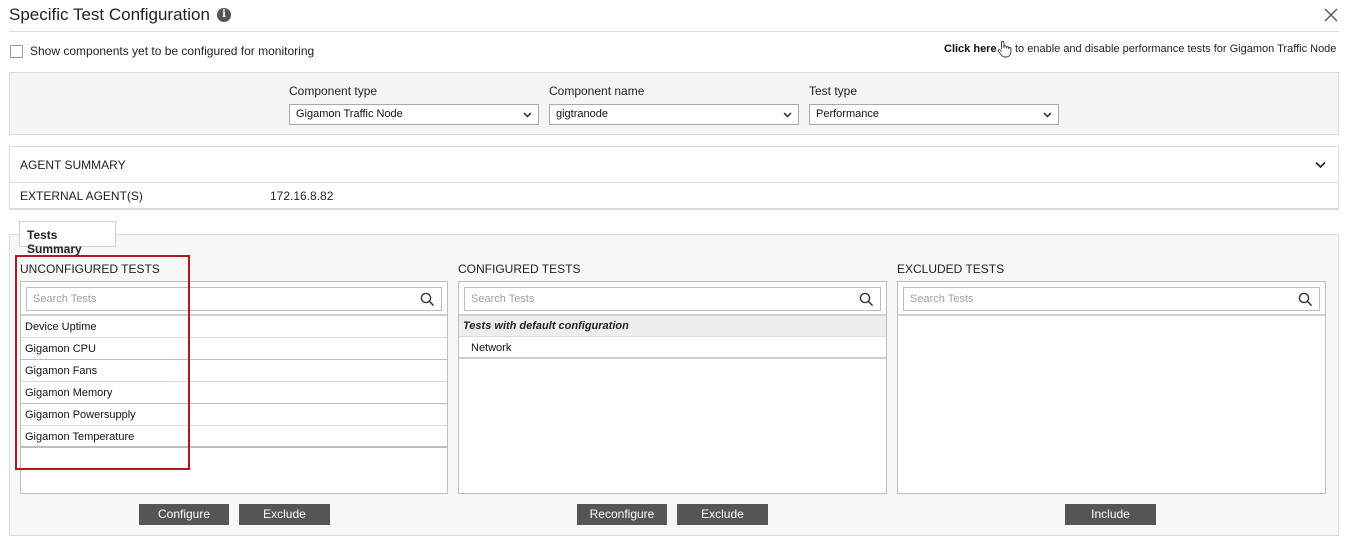  I want to click on reconfigure-button: Reconfigure, so click(622, 514).